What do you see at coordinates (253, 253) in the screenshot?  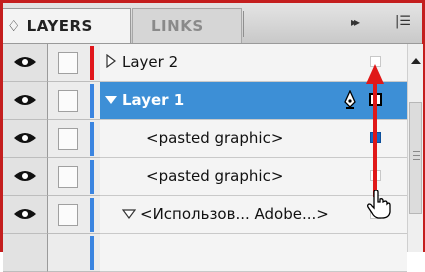 I see `layer-content` at bounding box center [253, 253].